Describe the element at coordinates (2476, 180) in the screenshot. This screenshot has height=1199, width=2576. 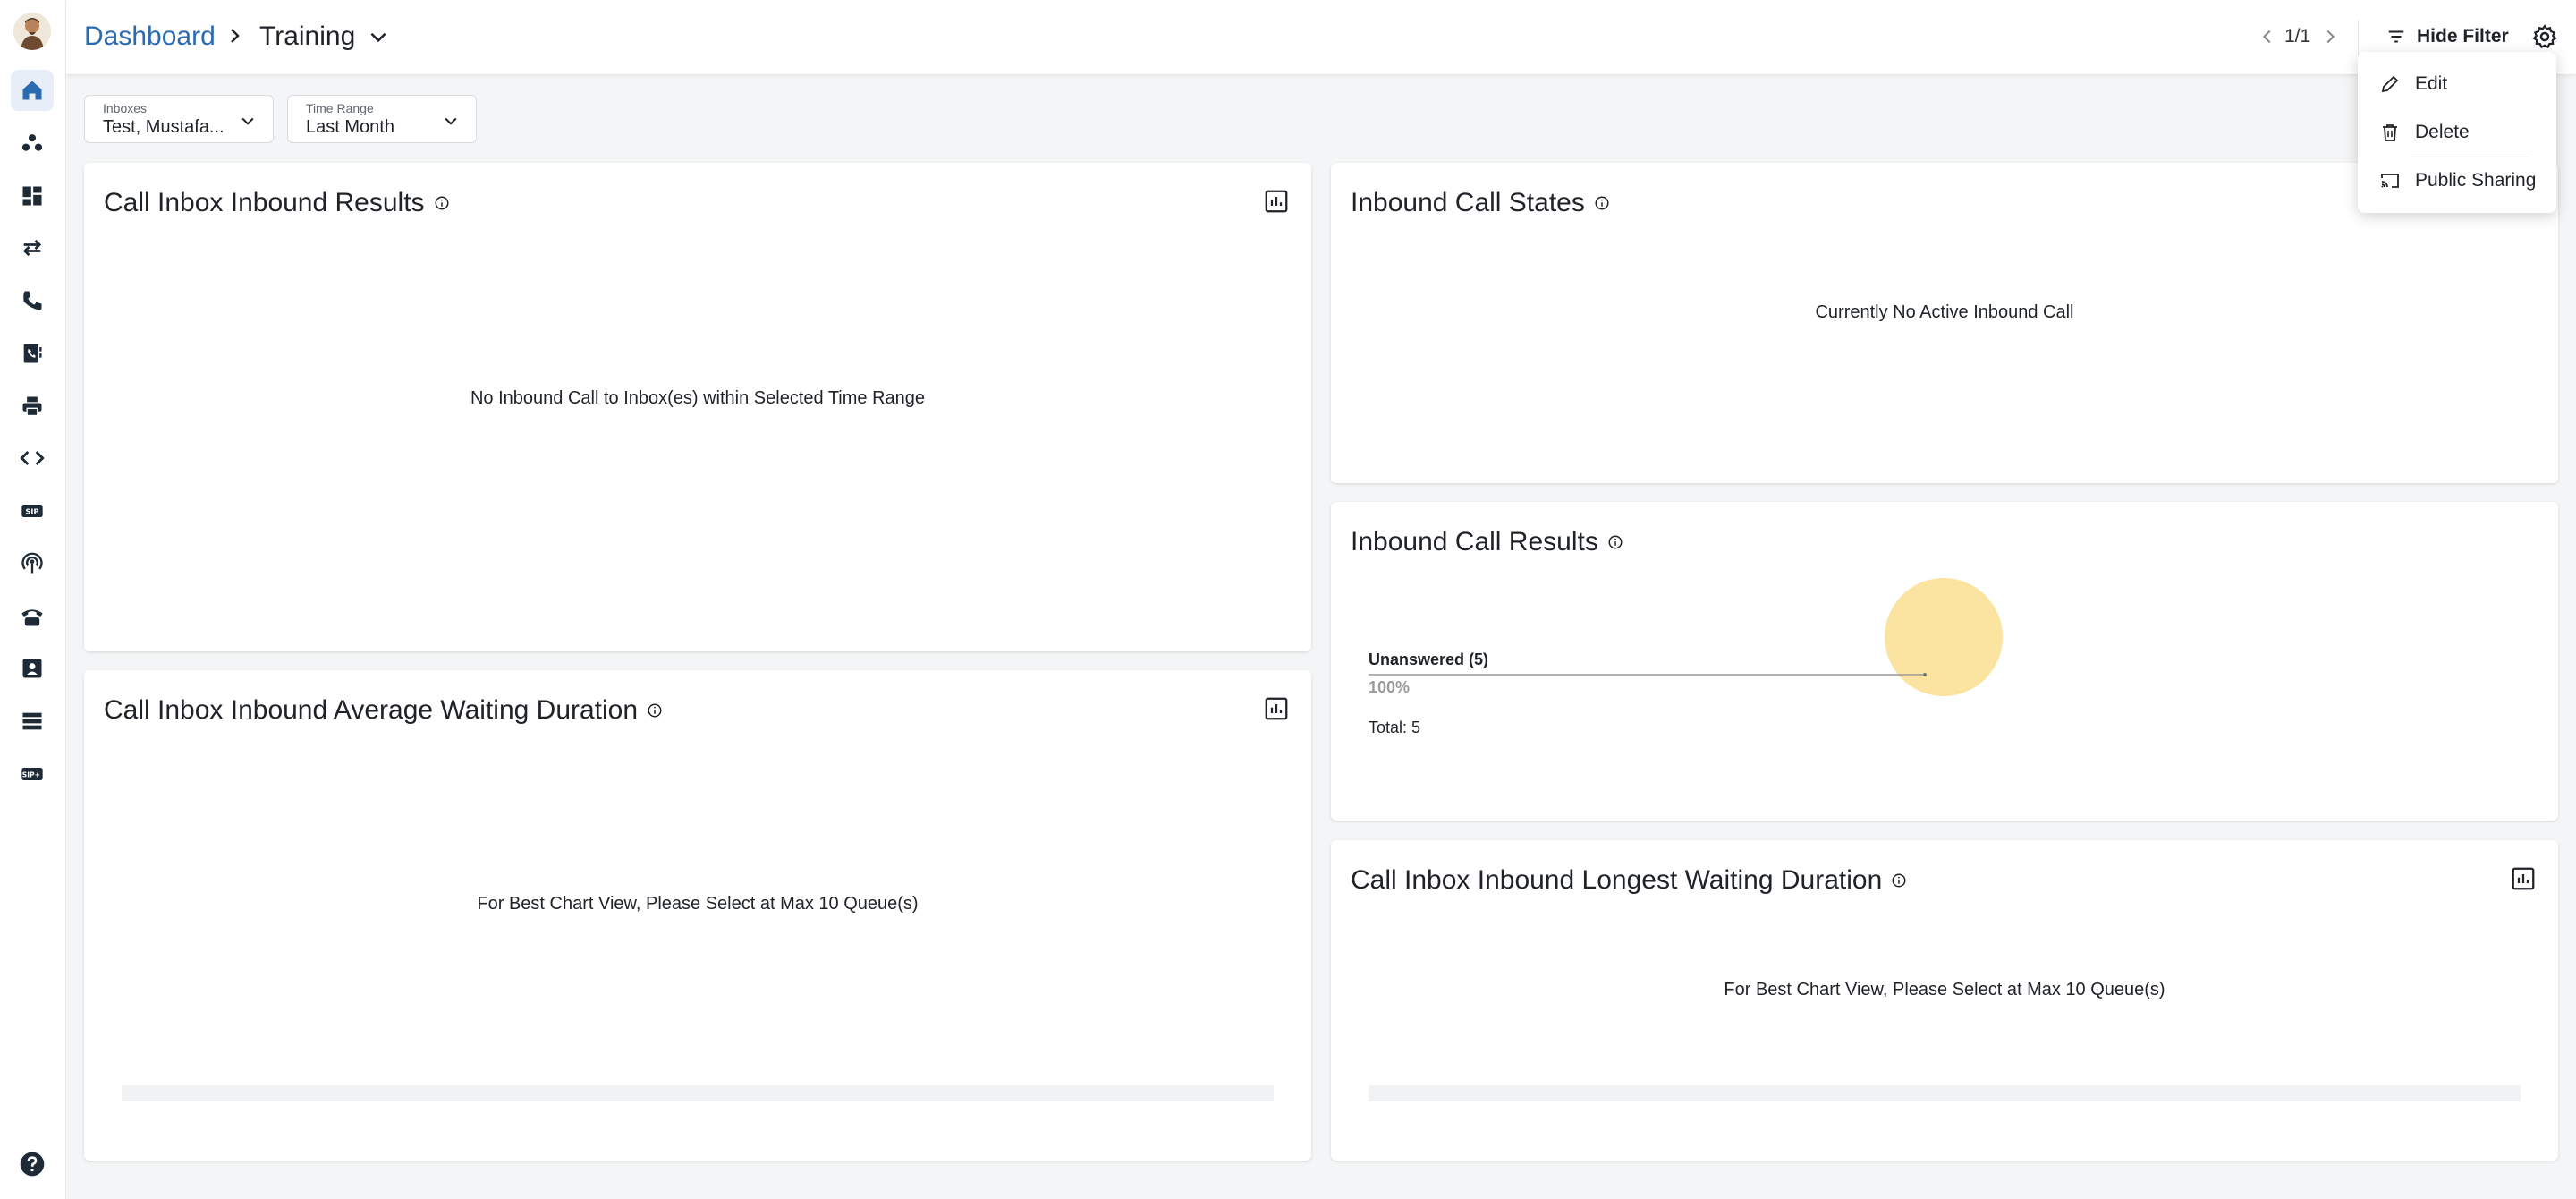
I see `menu-item-label: Public Sharing` at that location.